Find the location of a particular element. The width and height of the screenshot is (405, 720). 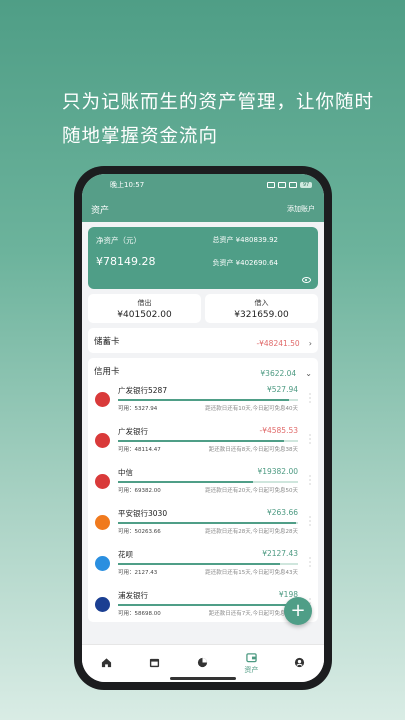

chart-icon is located at coordinates (203, 662).